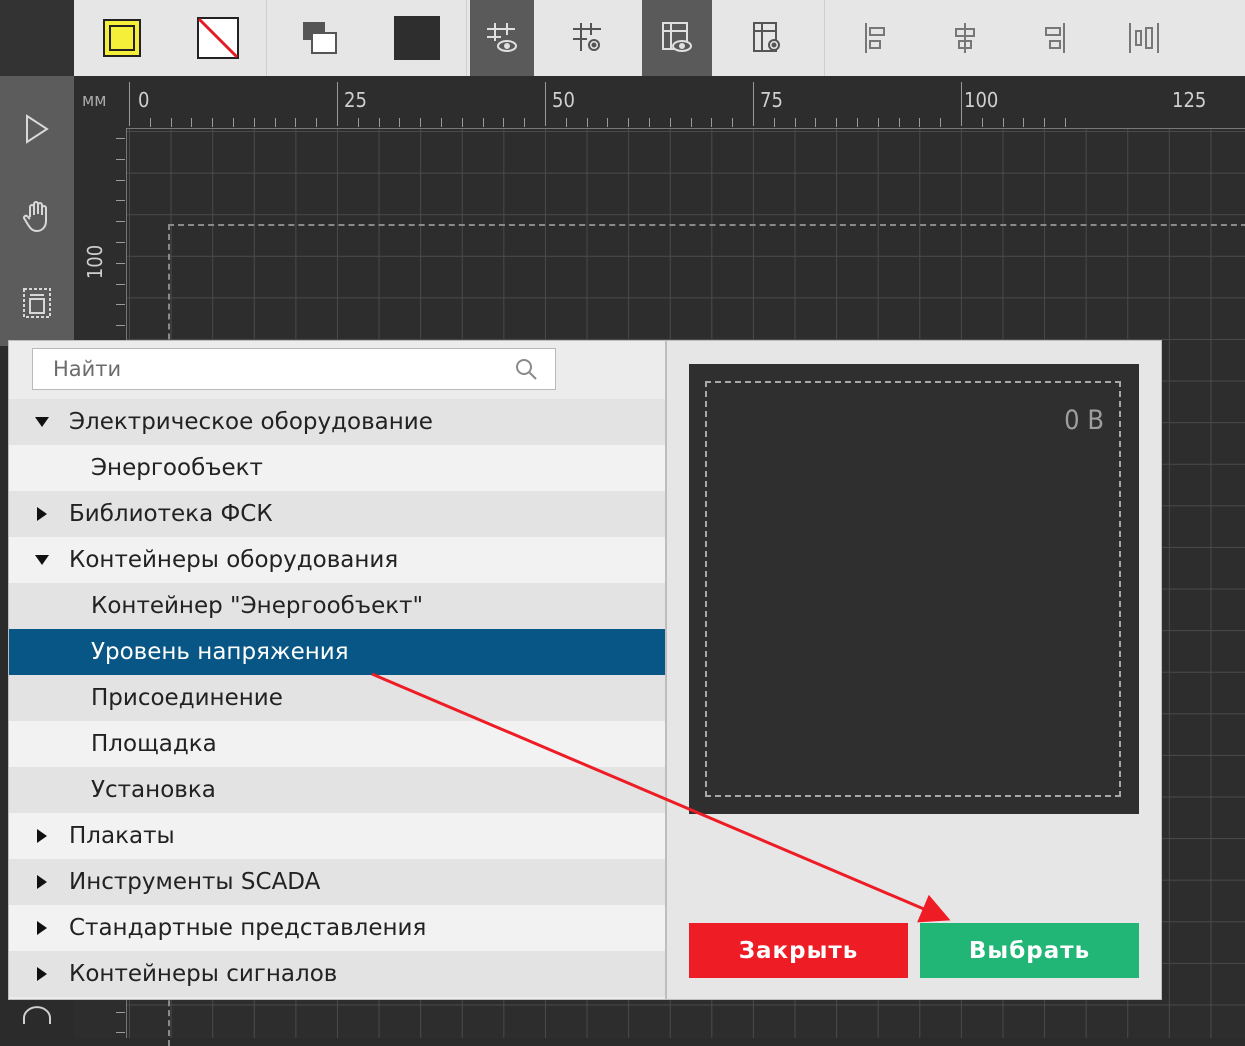 The image size is (1245, 1046). I want to click on yellow-frame-button, so click(122, 38).